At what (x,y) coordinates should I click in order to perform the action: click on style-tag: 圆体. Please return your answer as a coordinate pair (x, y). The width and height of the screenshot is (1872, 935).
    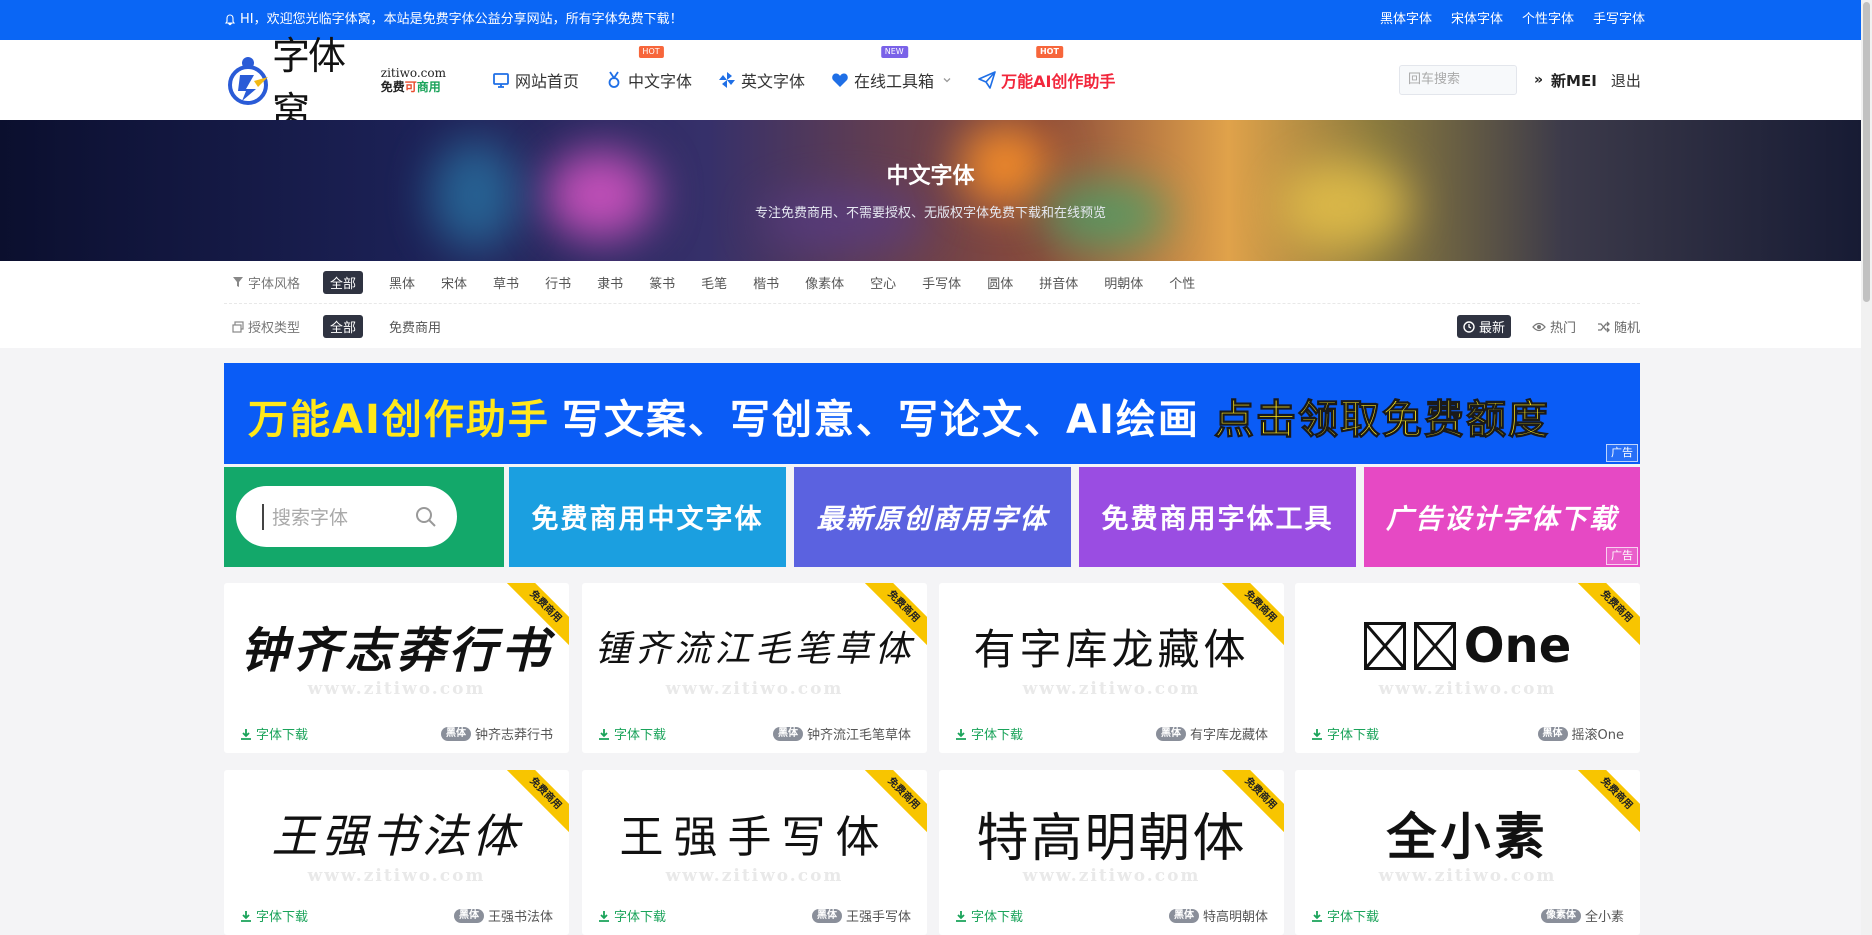
    Looking at the image, I should click on (1000, 282).